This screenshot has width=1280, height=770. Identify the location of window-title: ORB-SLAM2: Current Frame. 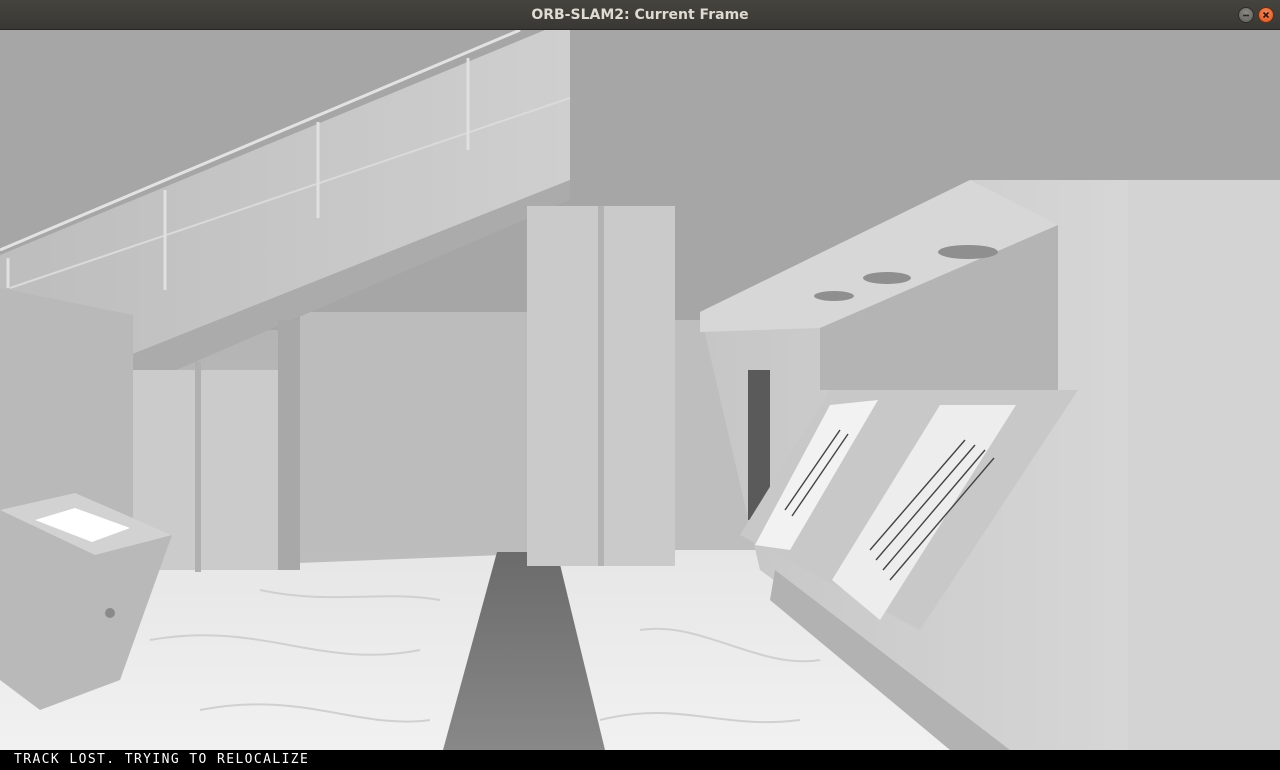
(640, 15).